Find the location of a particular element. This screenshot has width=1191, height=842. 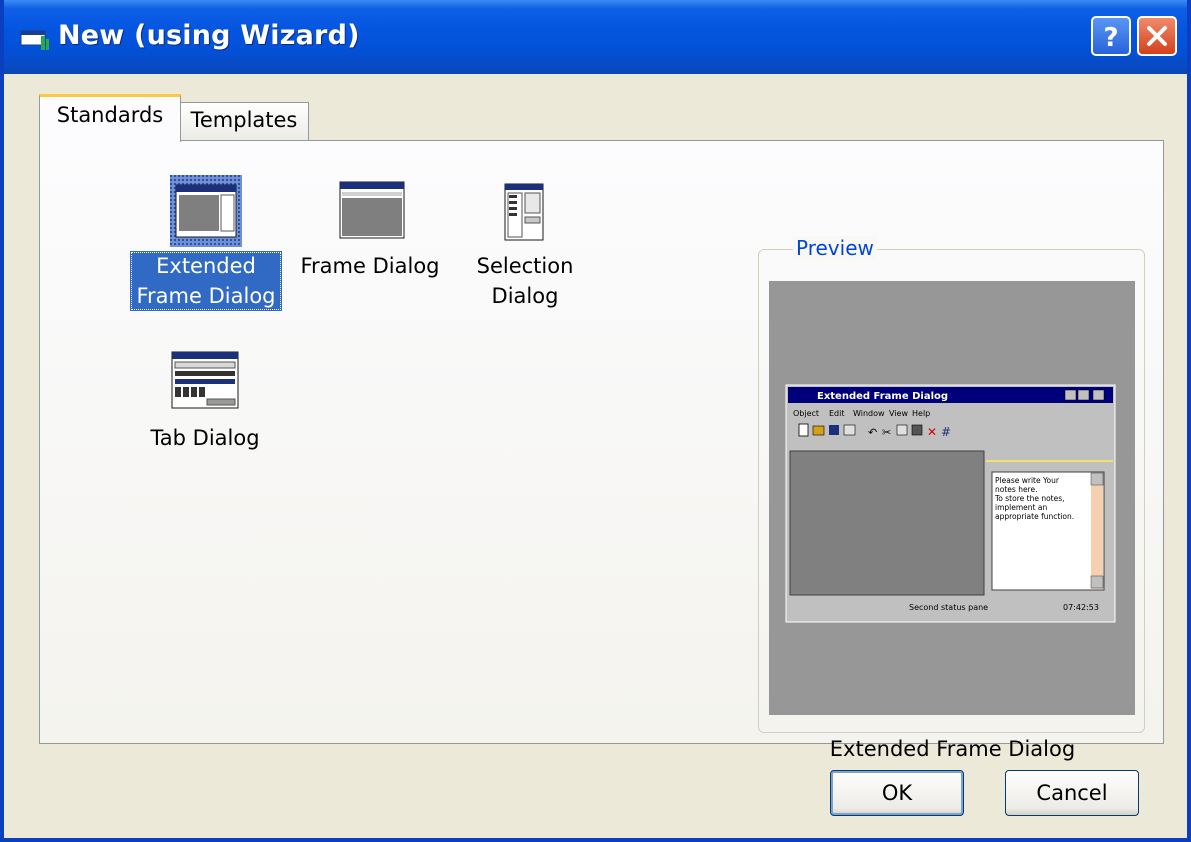

mini-menu-view: View is located at coordinates (898, 413).